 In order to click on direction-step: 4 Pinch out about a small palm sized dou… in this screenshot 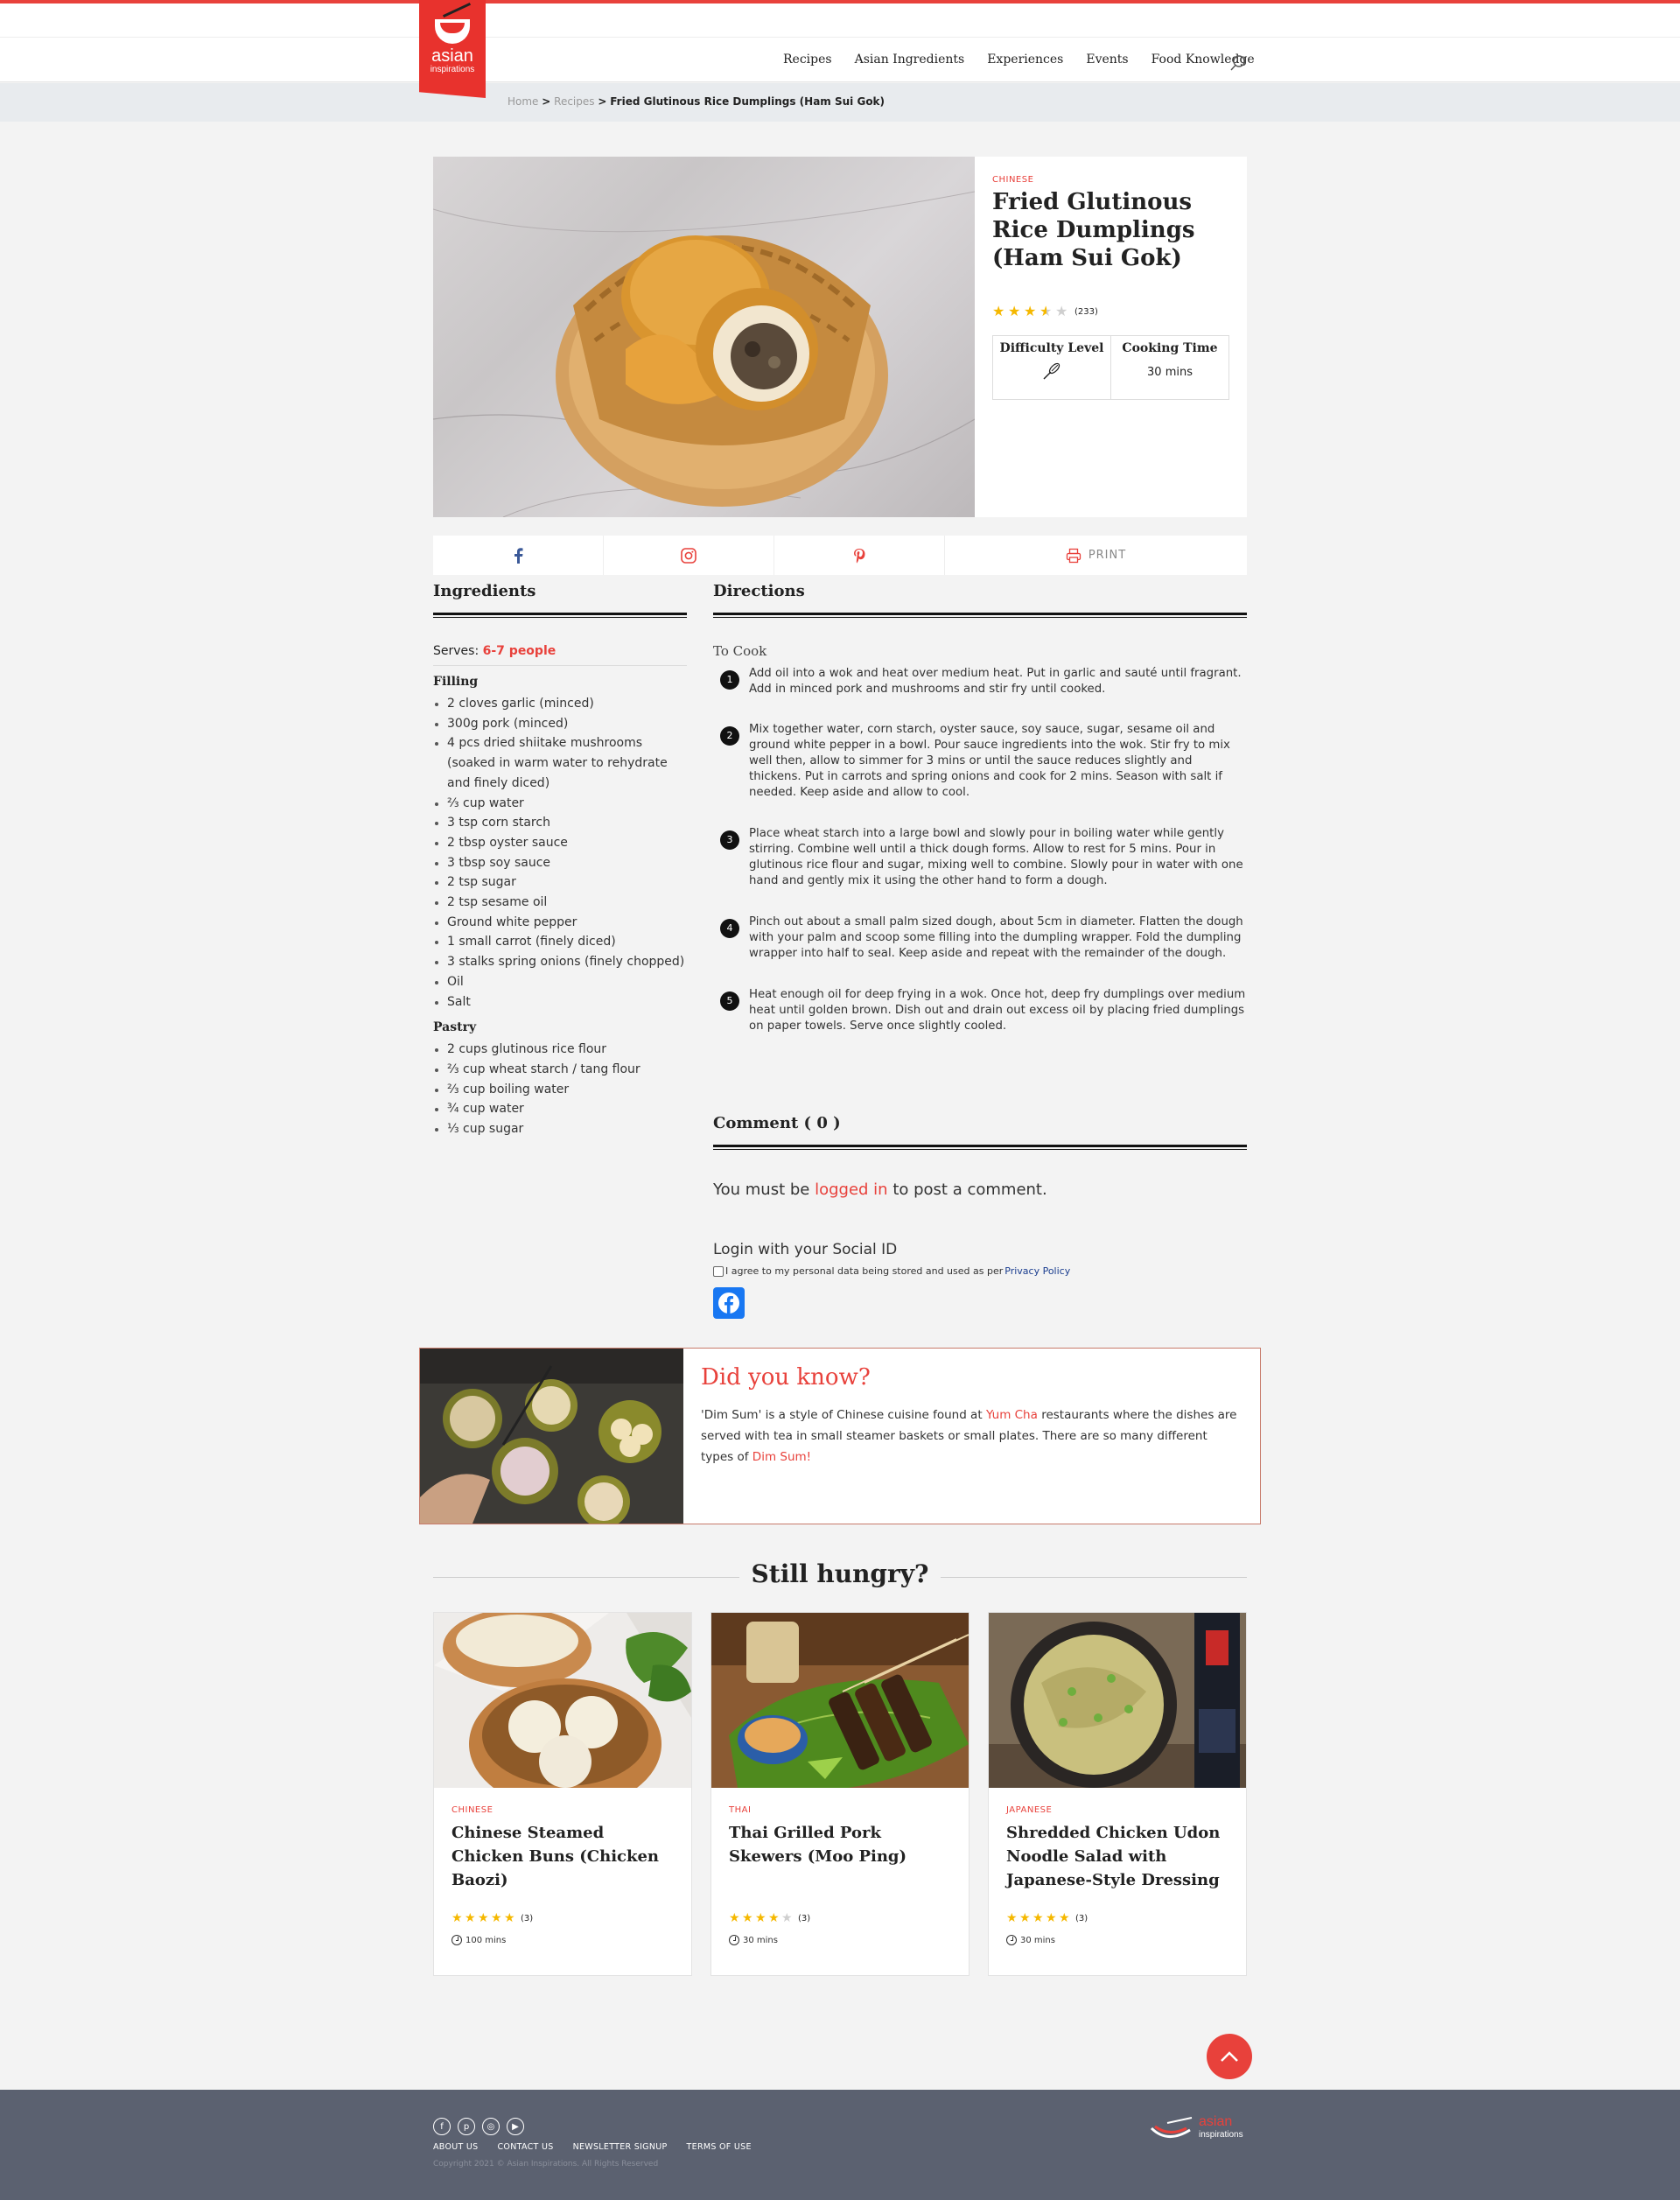, I will do `click(980, 938)`.